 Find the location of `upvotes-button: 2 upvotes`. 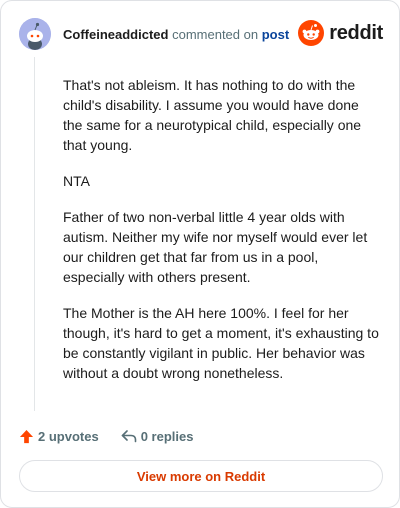

upvotes-button: 2 upvotes is located at coordinates (59, 436).